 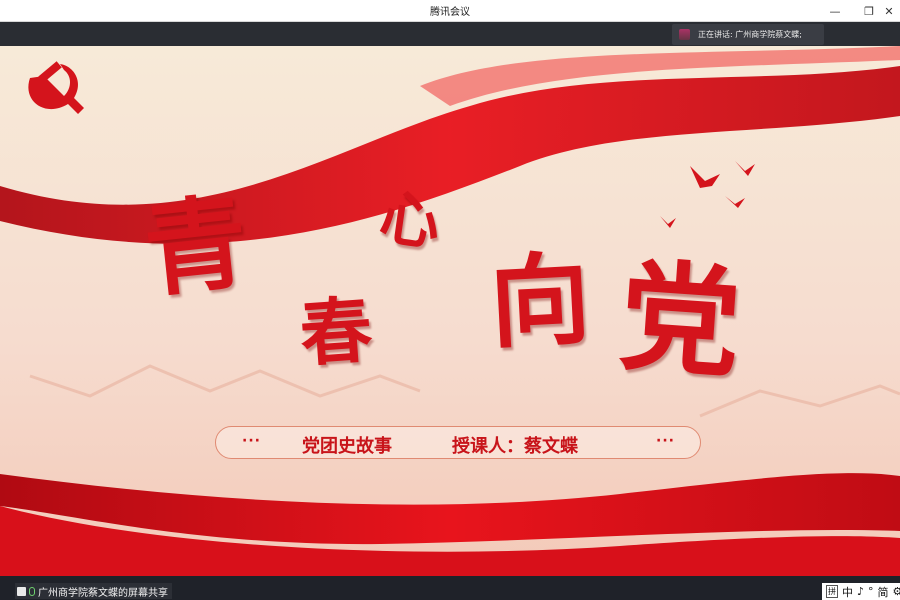 What do you see at coordinates (21, 591) in the screenshot?
I see `screen-share-icon` at bounding box center [21, 591].